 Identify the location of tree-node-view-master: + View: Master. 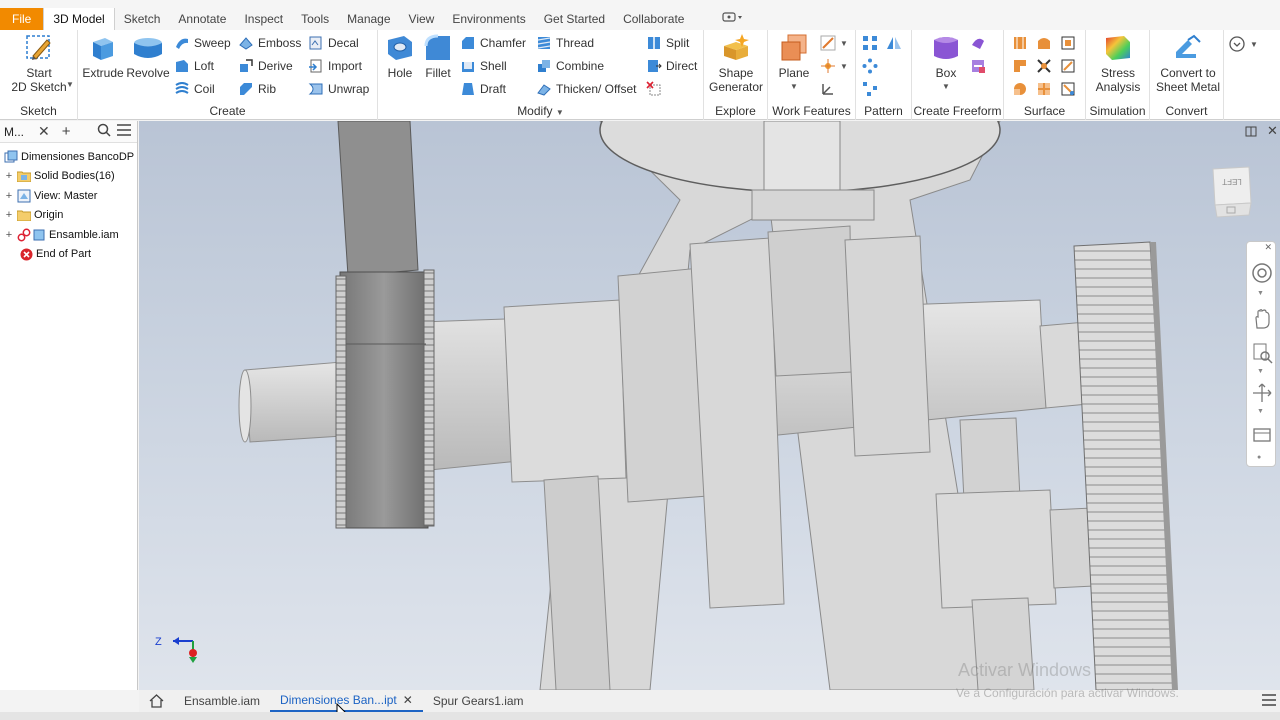
(68, 196).